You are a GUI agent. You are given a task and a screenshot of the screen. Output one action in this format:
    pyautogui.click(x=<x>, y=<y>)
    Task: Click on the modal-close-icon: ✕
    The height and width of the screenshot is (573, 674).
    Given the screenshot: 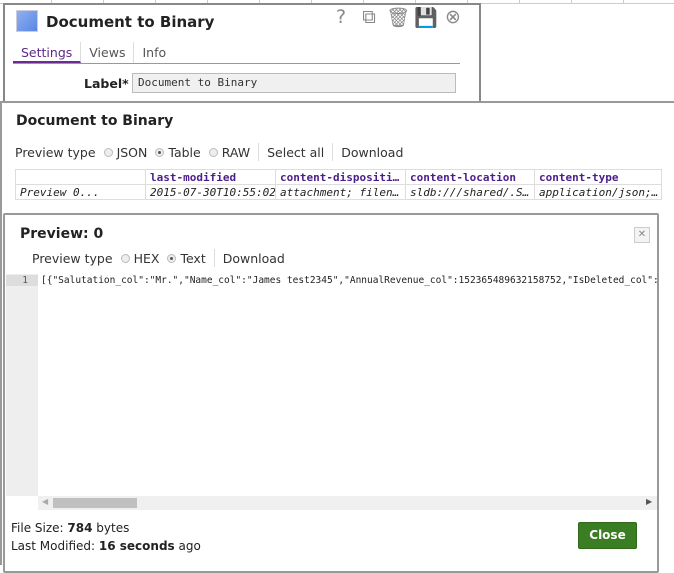 What is the action you would take?
    pyautogui.click(x=642, y=235)
    